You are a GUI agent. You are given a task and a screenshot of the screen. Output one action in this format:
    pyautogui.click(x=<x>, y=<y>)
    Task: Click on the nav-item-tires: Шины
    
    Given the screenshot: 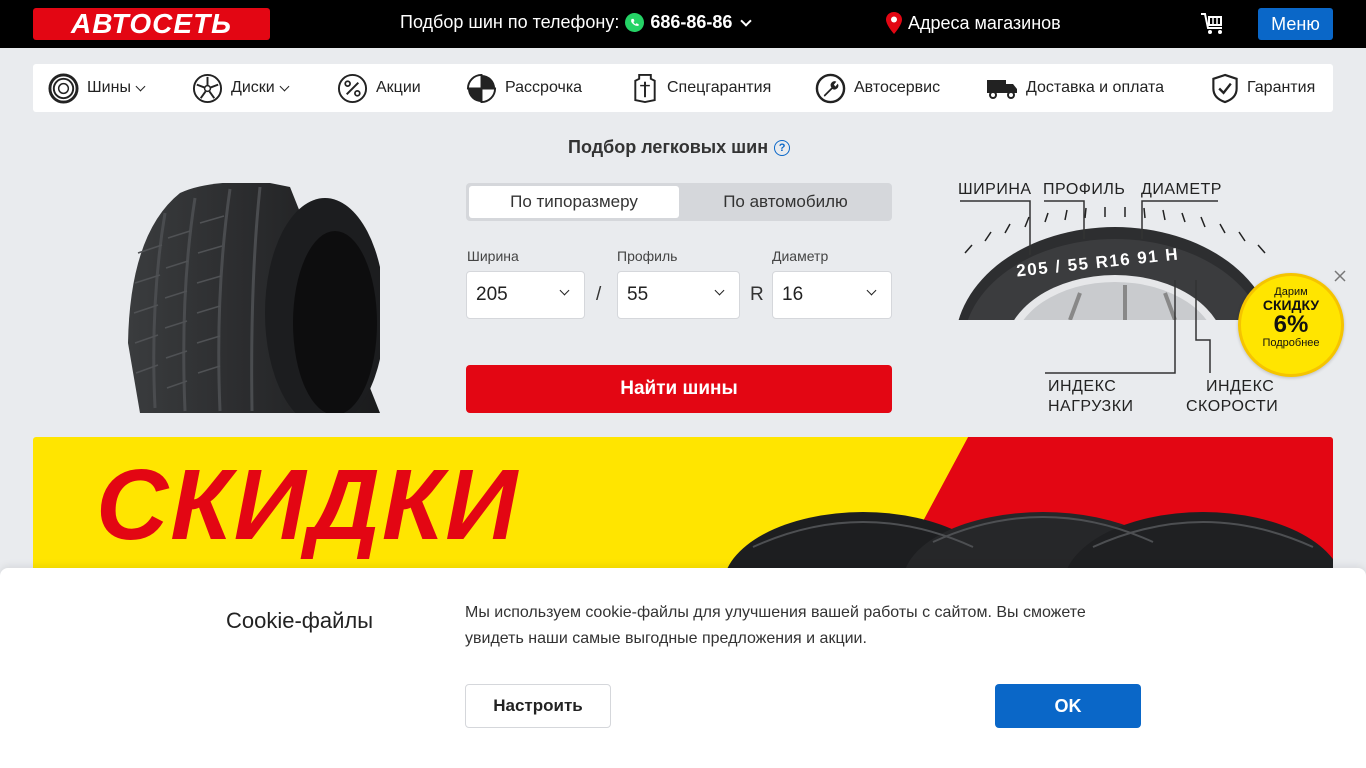 What is the action you would take?
    pyautogui.click(x=97, y=88)
    